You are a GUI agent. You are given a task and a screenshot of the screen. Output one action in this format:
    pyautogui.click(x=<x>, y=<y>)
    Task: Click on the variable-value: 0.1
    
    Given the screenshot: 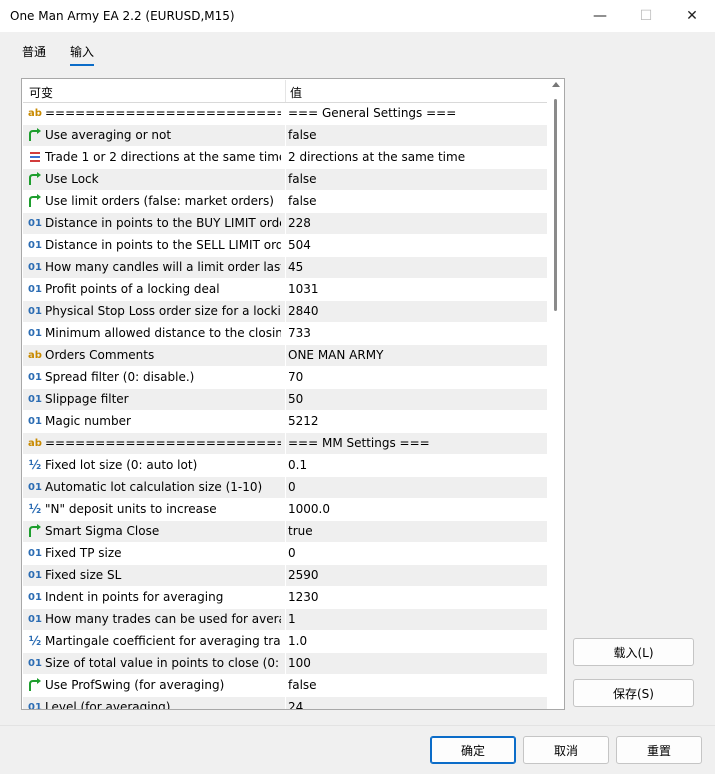 What is the action you would take?
    pyautogui.click(x=415, y=465)
    